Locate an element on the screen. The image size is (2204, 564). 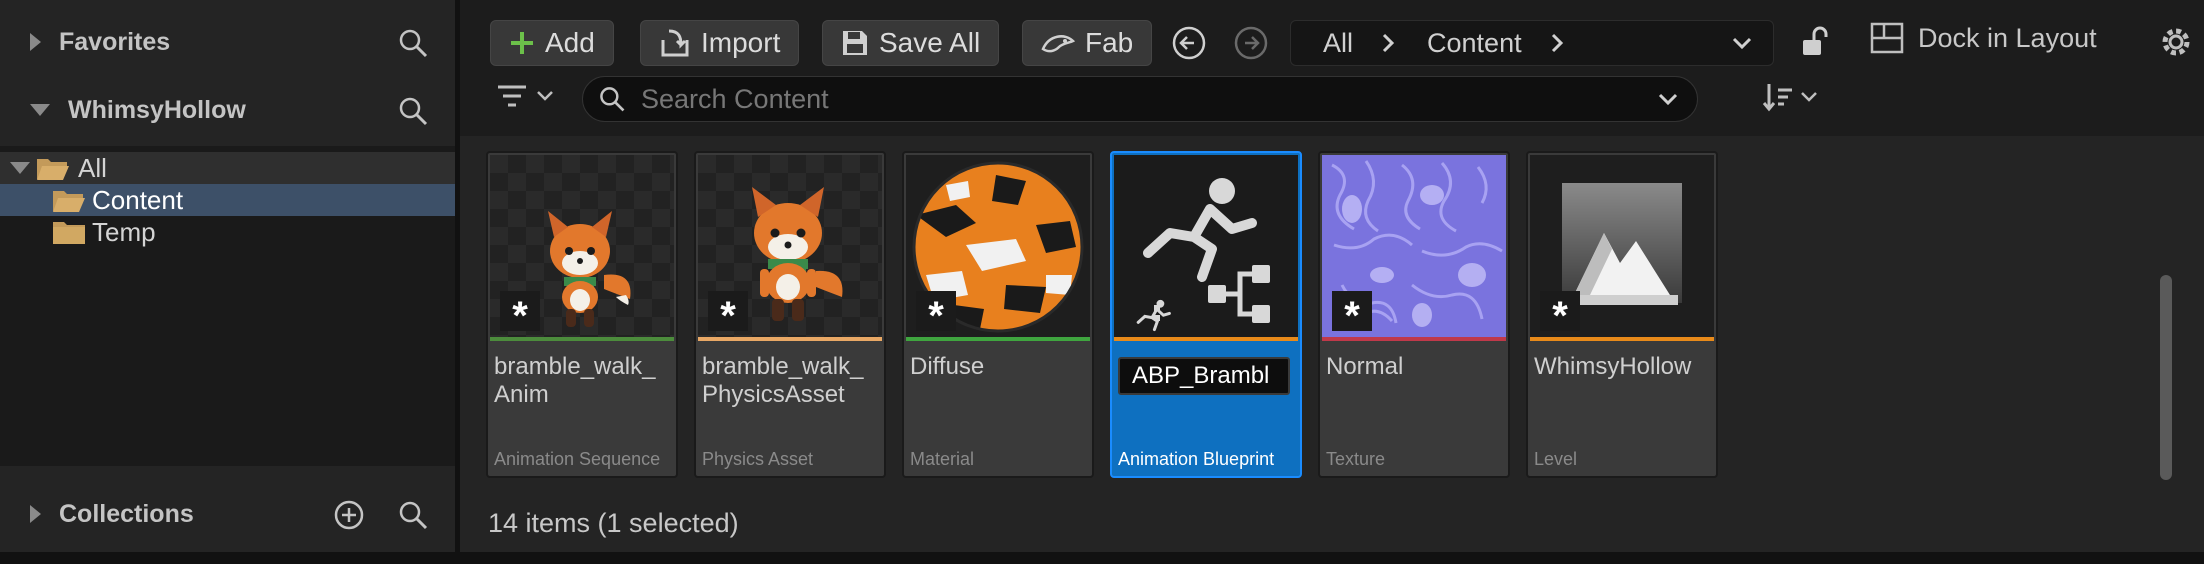
filter-button is located at coordinates (525, 96).